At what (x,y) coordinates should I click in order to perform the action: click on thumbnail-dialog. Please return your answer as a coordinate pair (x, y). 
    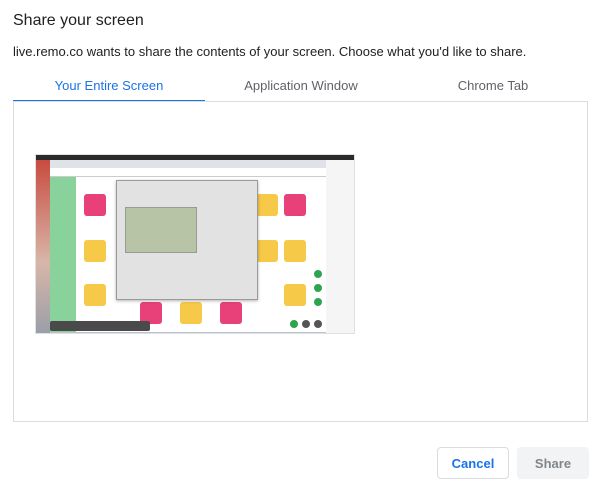
    Looking at the image, I should click on (187, 240).